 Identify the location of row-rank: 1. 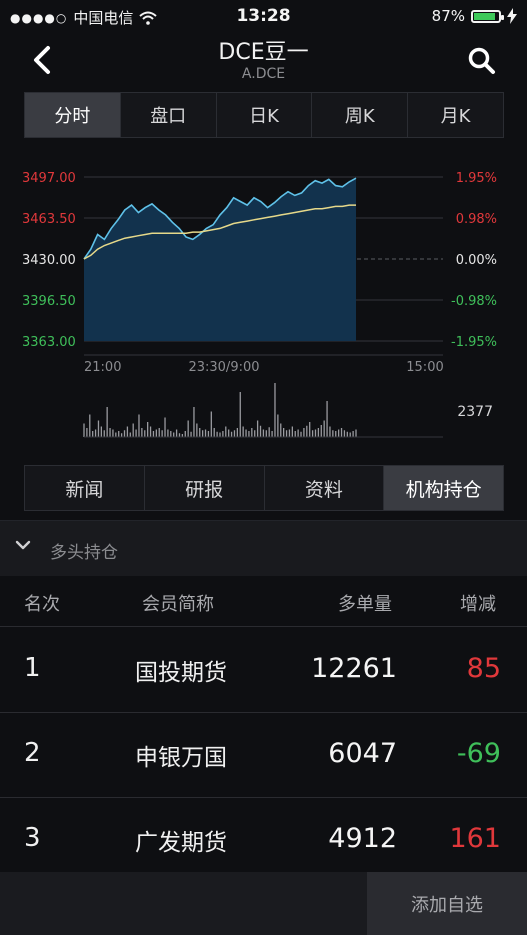
(32, 668).